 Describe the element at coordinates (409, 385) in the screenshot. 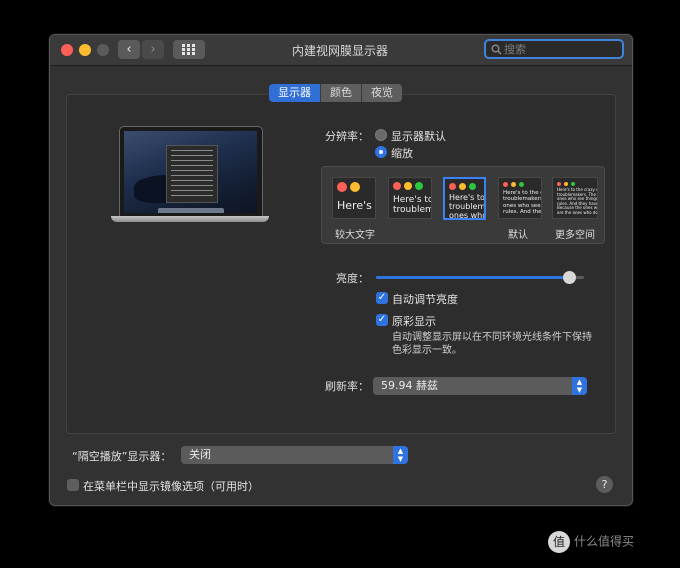

I see `refresh-rate-value: 59.94 赫兹` at that location.